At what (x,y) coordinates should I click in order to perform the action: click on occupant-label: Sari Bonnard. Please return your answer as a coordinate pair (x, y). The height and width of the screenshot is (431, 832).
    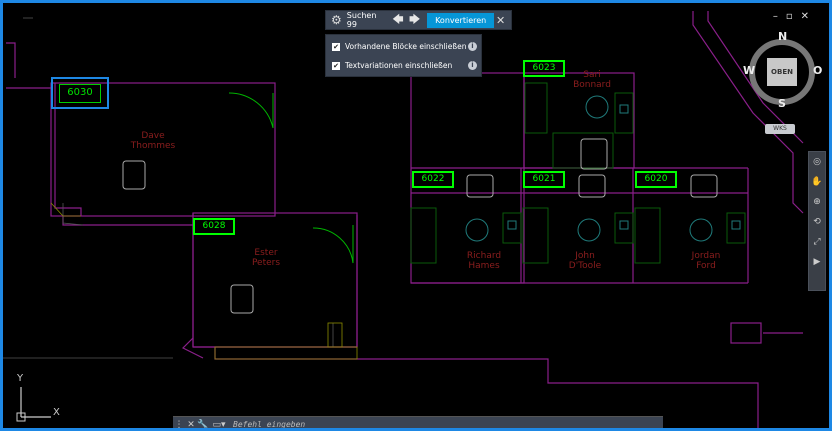
    Looking at the image, I should click on (592, 80).